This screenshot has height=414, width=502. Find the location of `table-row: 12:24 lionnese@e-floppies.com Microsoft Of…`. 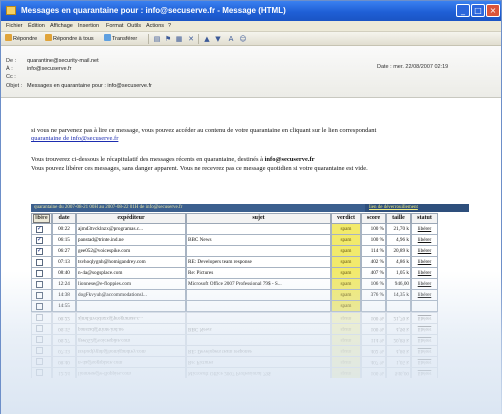

table-row: 12:24 lionnese@e-floppies.com Microsoft Of… is located at coordinates (250, 372).